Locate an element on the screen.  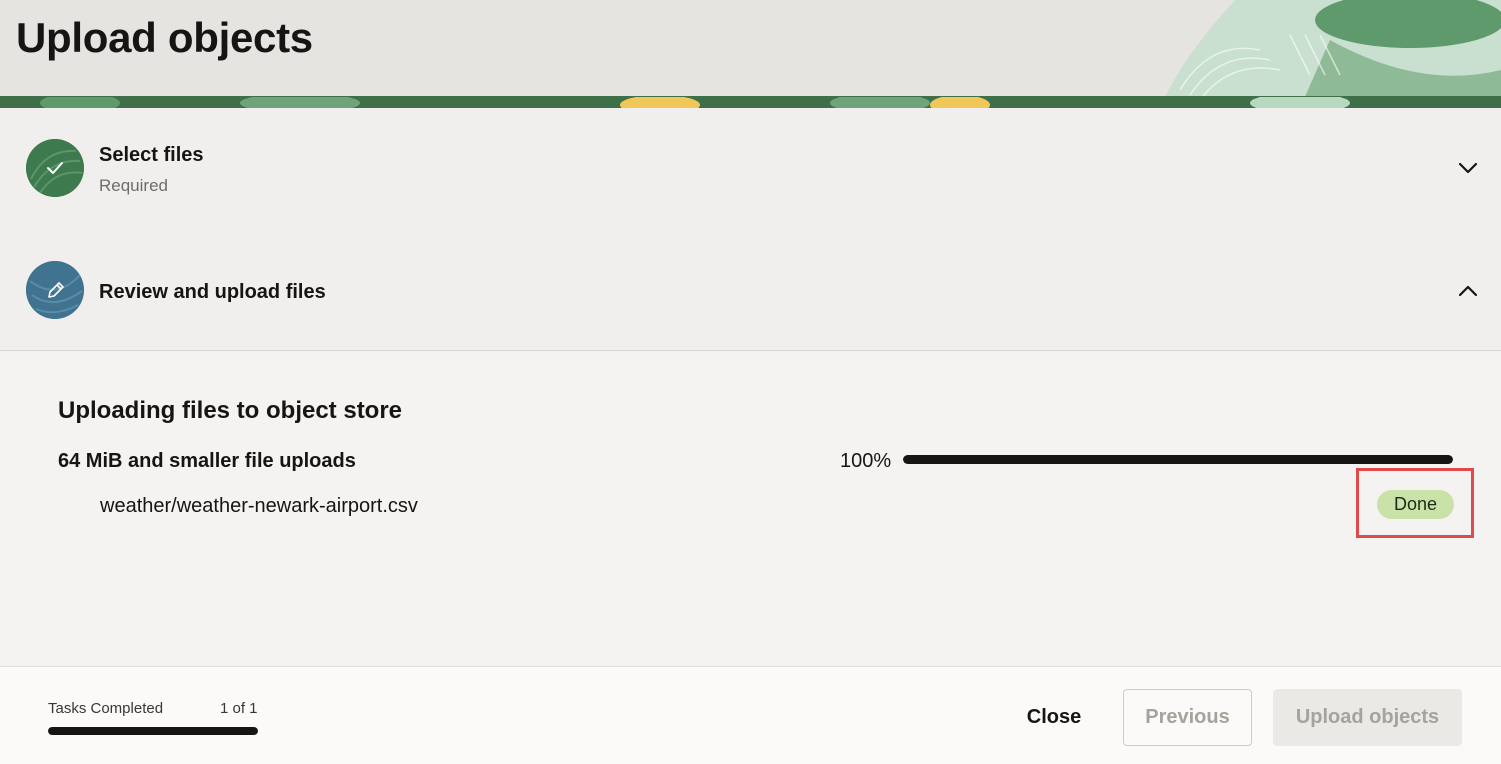
section-title: Uploading files to object store is located at coordinates (230, 410).